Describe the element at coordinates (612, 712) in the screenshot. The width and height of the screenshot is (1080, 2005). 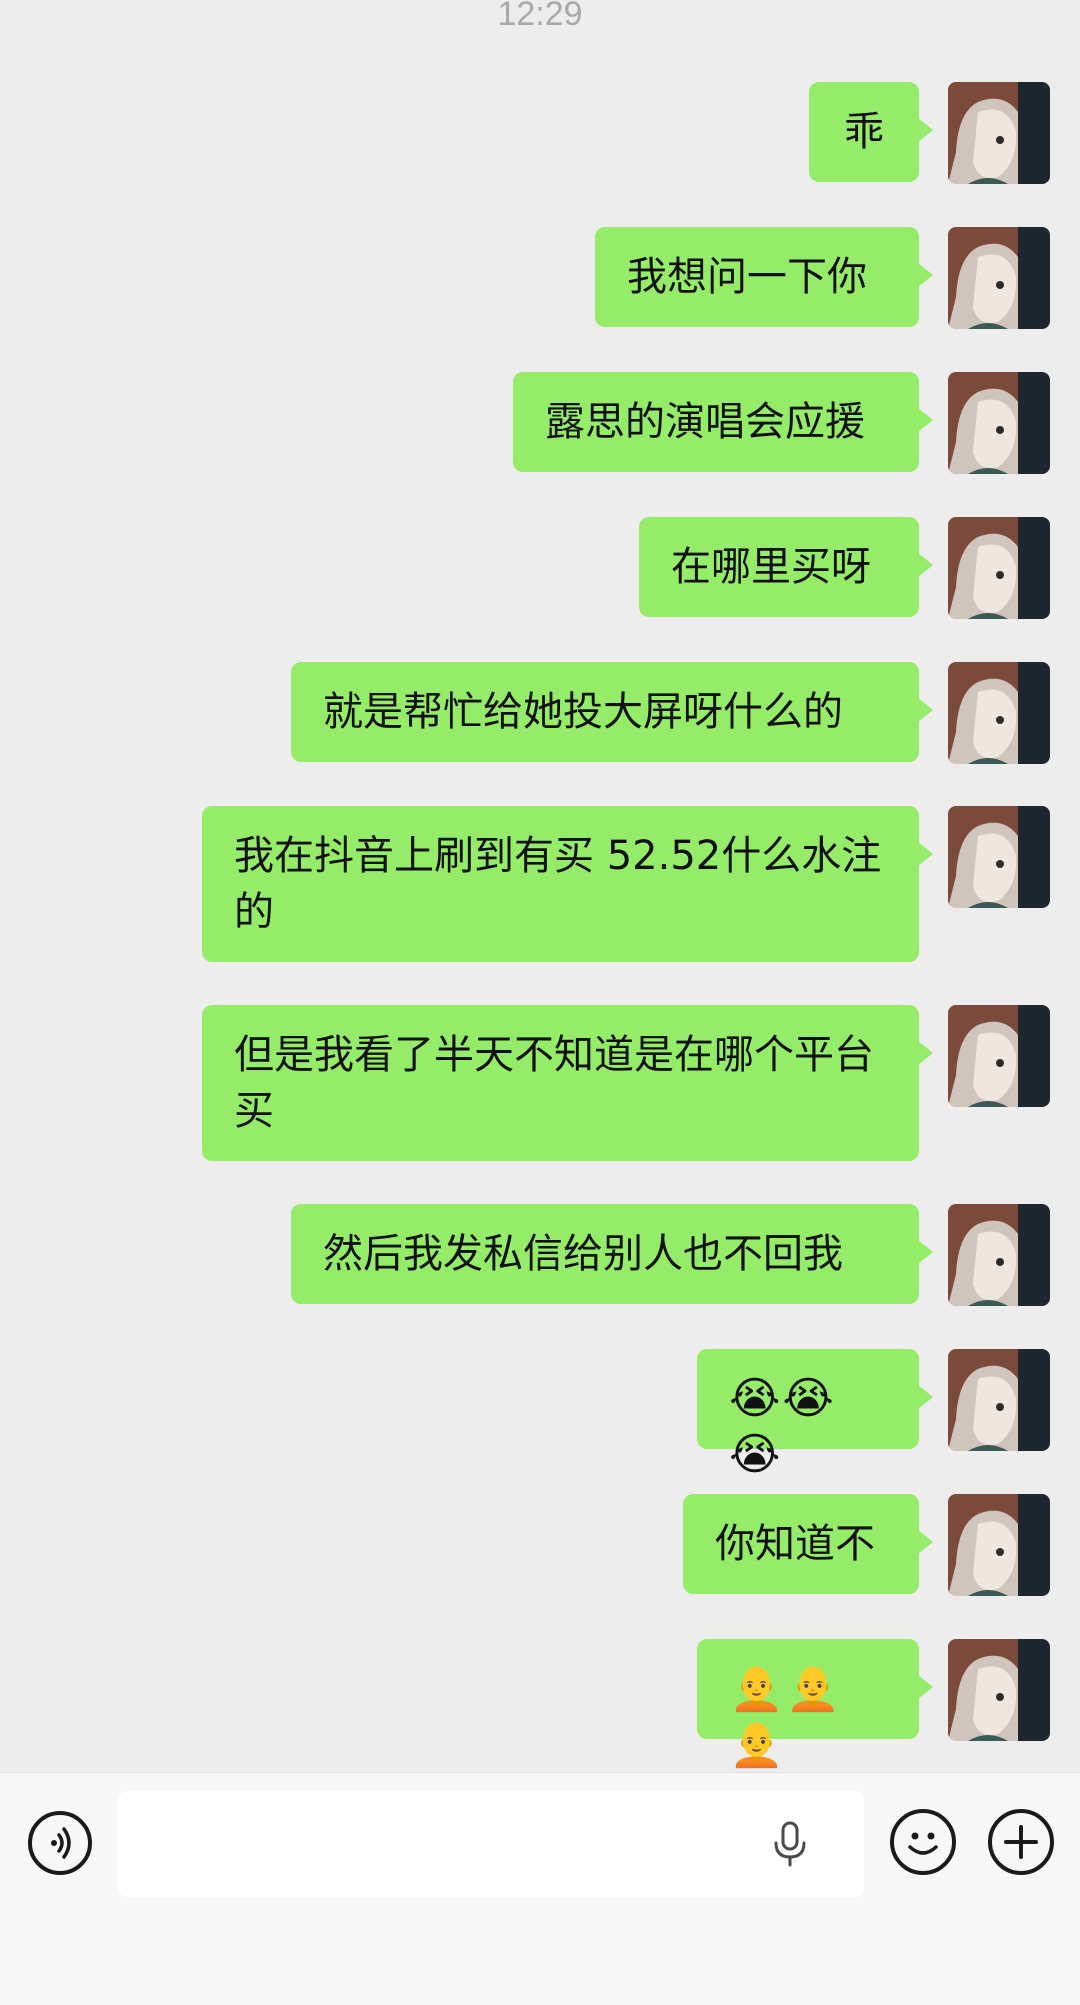
I see `message-bubble: 就是帮忙给她投大屏呀什么的` at that location.